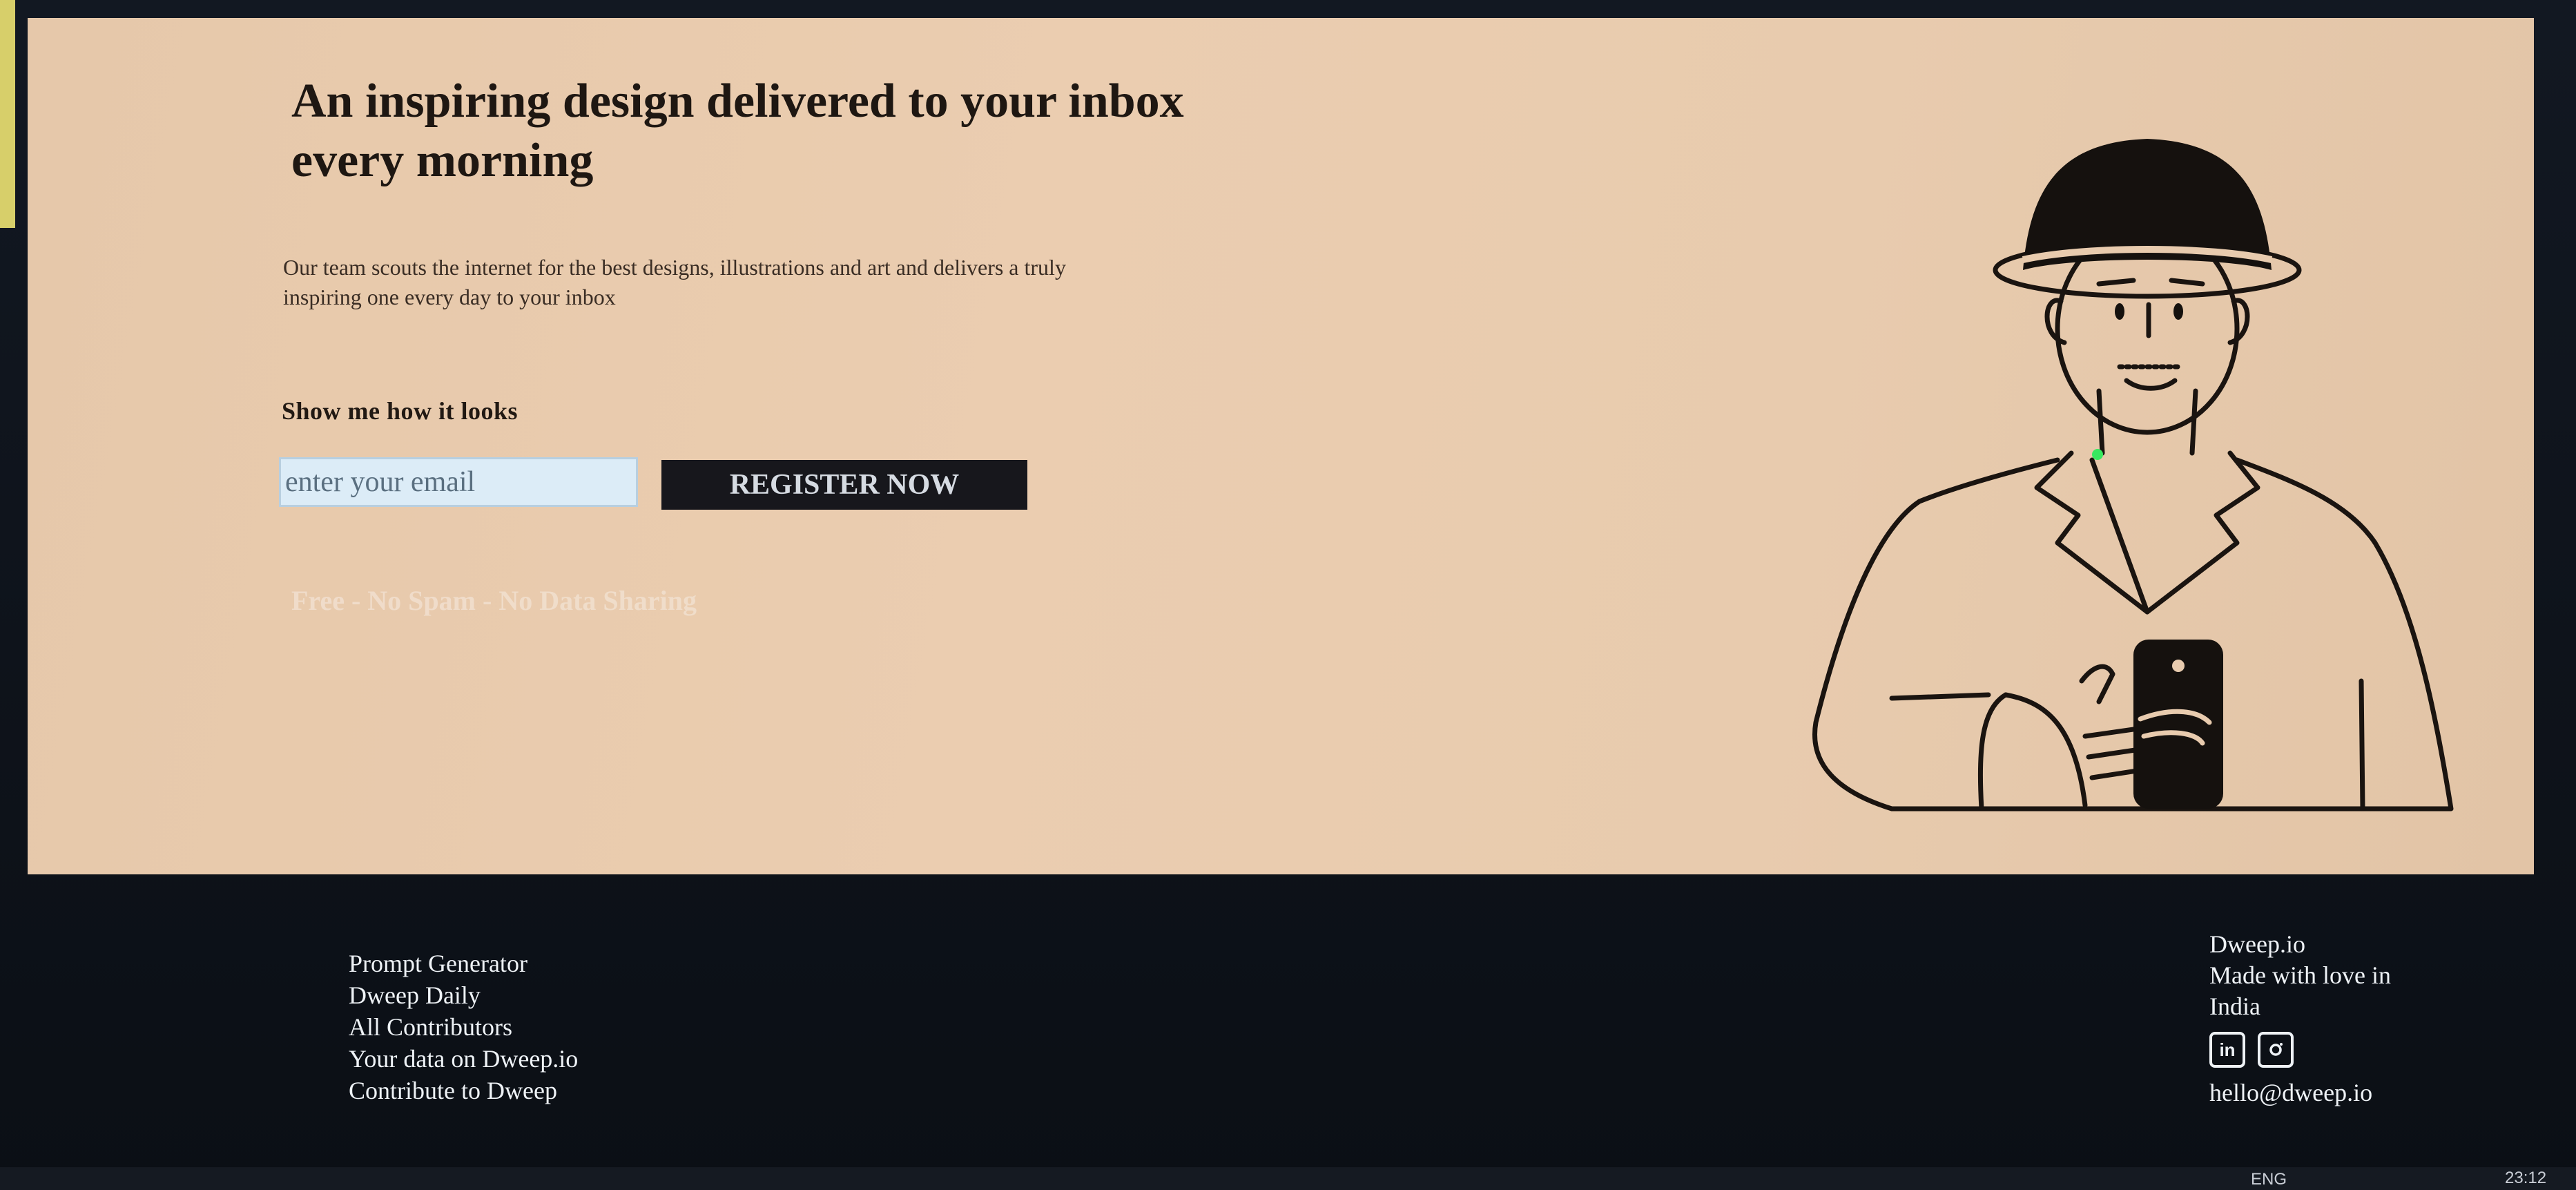 This screenshot has height=1190, width=2576. I want to click on footer-link-dweep-daily: Dweep Daily, so click(464, 995).